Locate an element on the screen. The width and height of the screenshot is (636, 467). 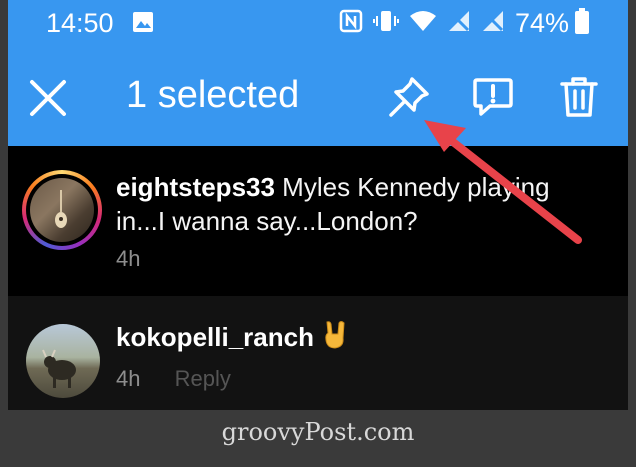
comment-meta: 4h Reply is located at coordinates (356, 379).